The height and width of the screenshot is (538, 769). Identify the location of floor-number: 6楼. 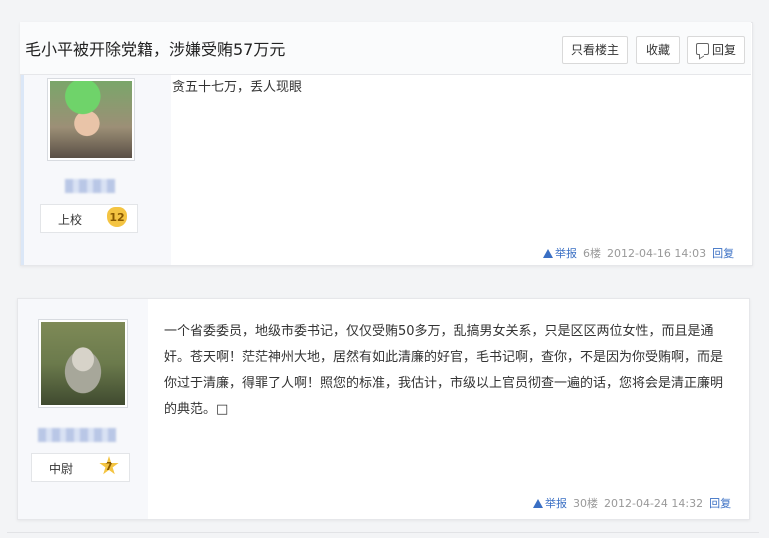
(592, 253).